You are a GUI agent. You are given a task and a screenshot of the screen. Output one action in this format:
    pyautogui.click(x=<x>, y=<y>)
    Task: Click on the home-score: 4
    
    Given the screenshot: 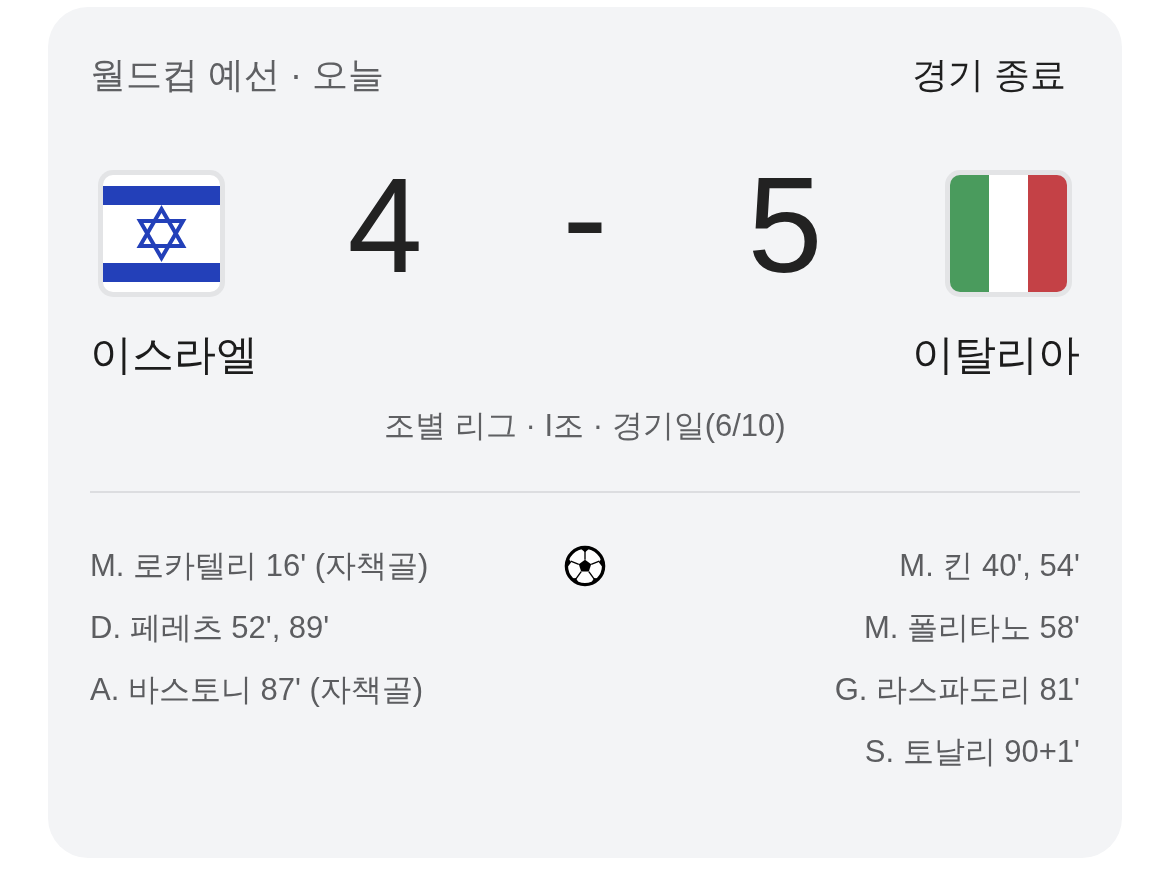 What is the action you would take?
    pyautogui.click(x=385, y=225)
    